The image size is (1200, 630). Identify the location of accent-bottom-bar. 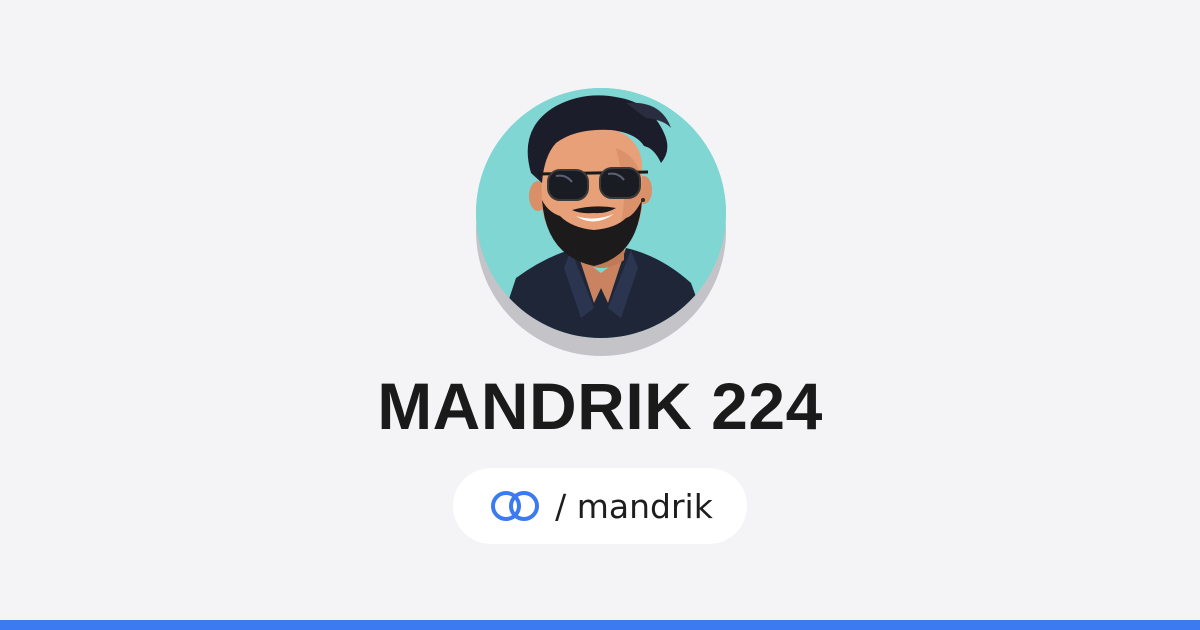
(600, 625).